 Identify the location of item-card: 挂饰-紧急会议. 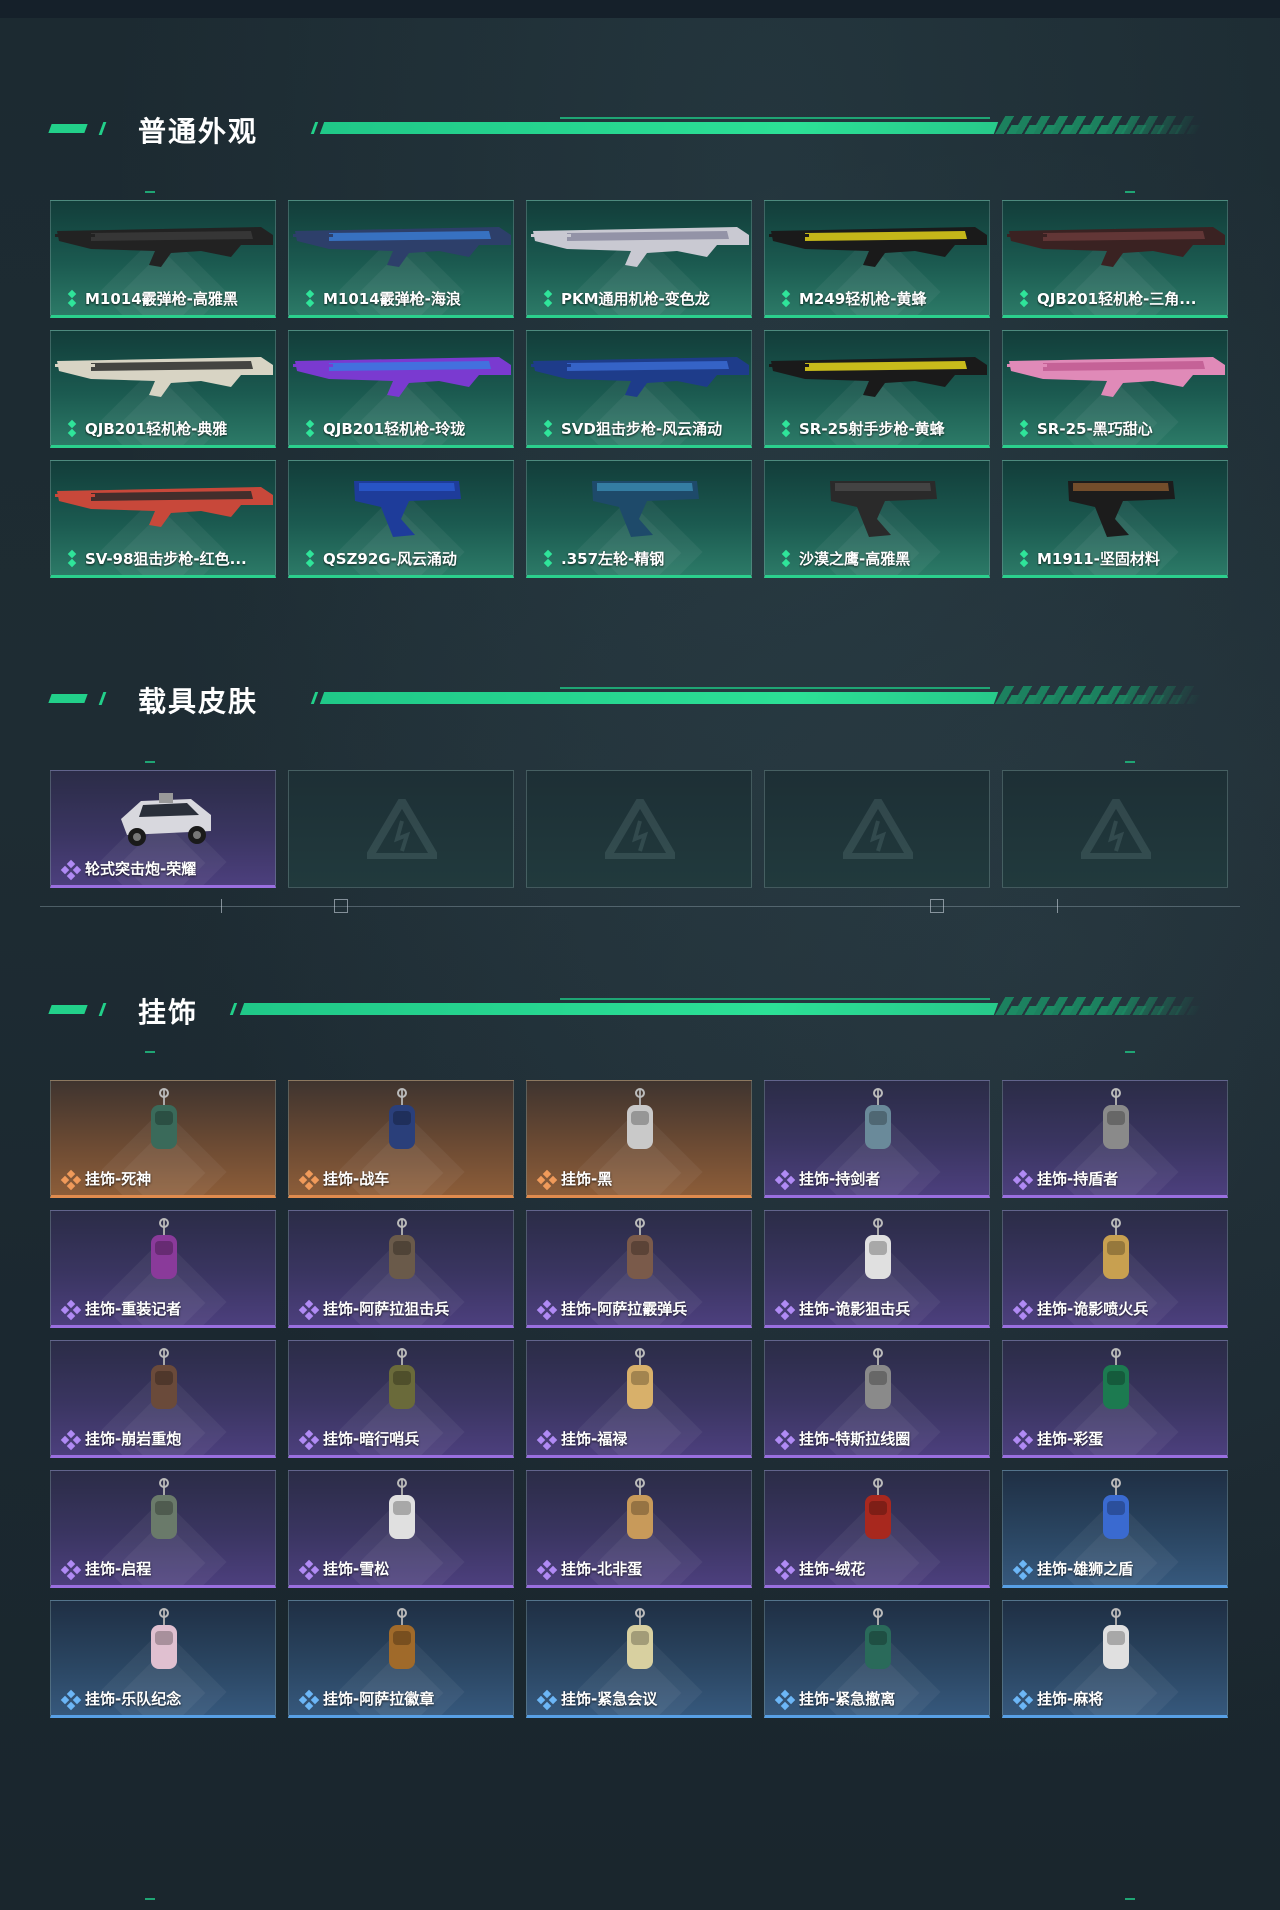
(639, 1659).